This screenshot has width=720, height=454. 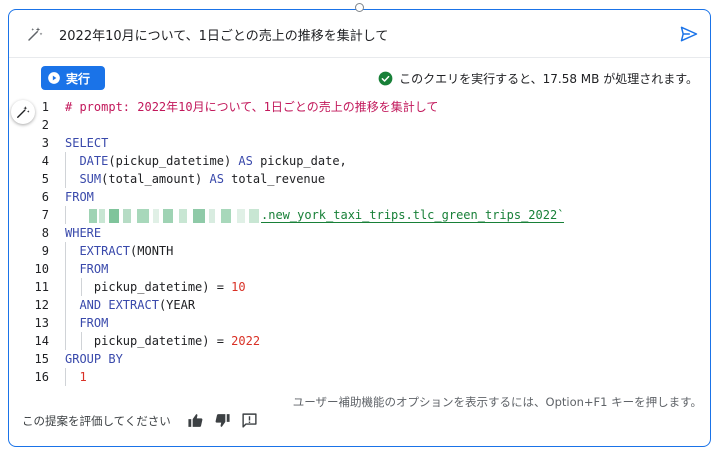 What do you see at coordinates (45, 107) in the screenshot?
I see `line-number: 1` at bounding box center [45, 107].